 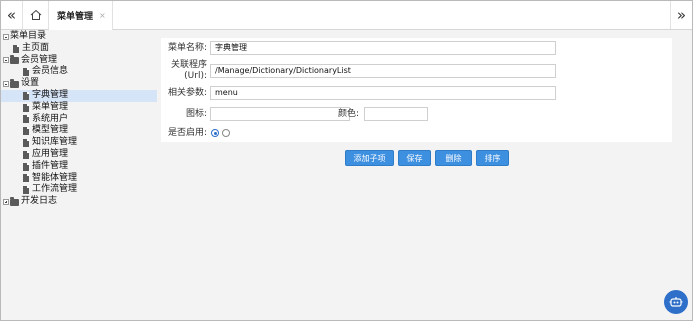 I want to click on url-label-line1: 关联程序, so click(x=188, y=65).